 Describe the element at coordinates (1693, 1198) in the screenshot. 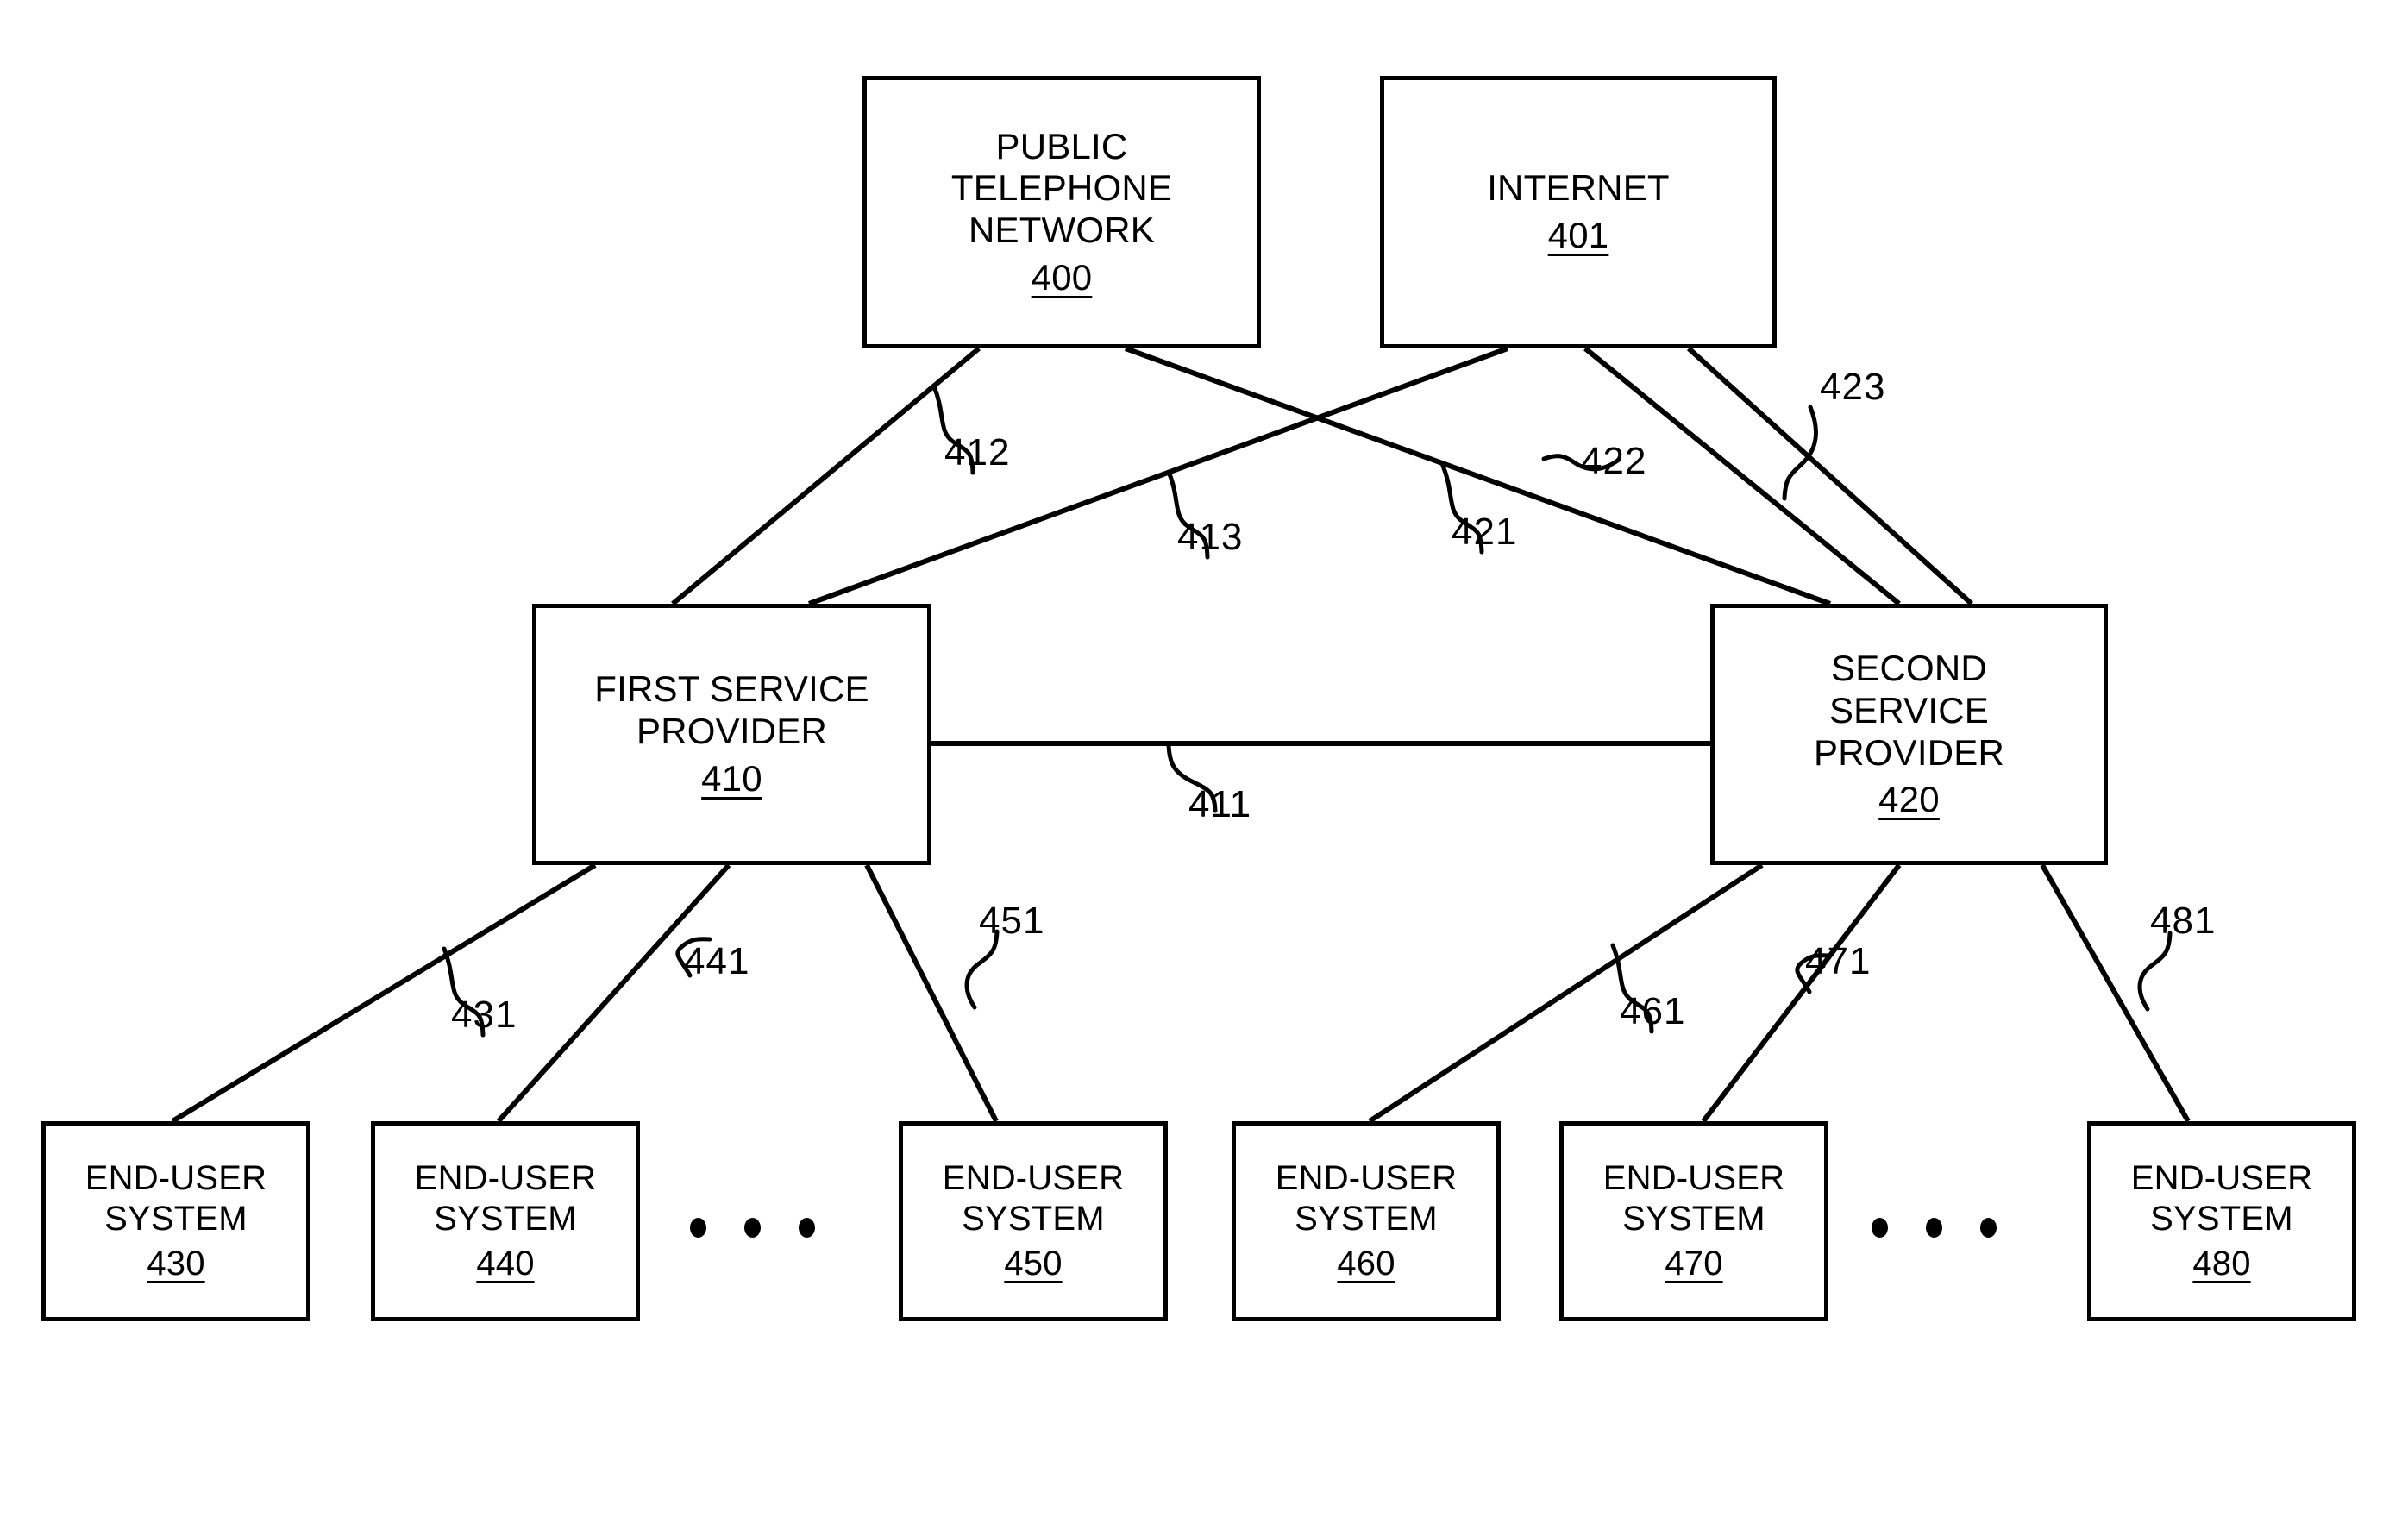

I see `node-title-end-user-470: END-USER SYSTEM` at that location.